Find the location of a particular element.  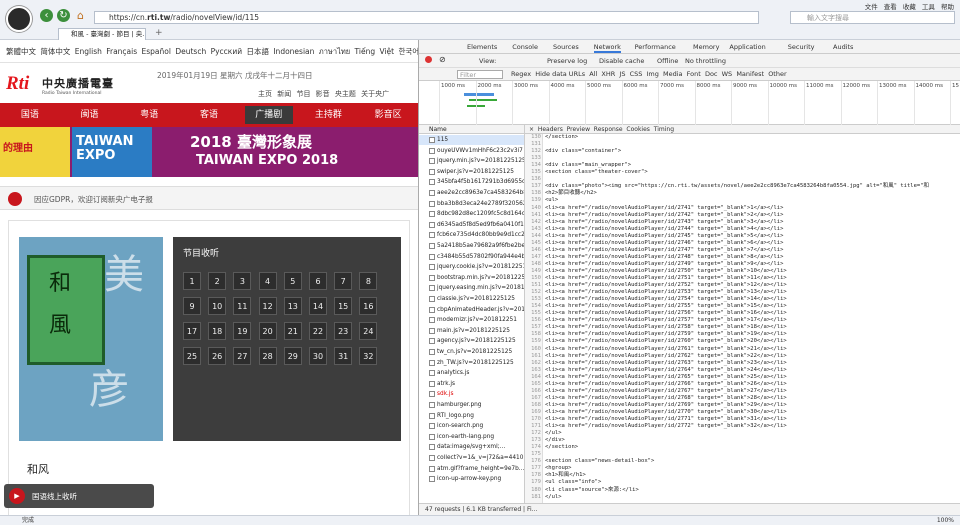

episode-button: 15 is located at coordinates (343, 306).